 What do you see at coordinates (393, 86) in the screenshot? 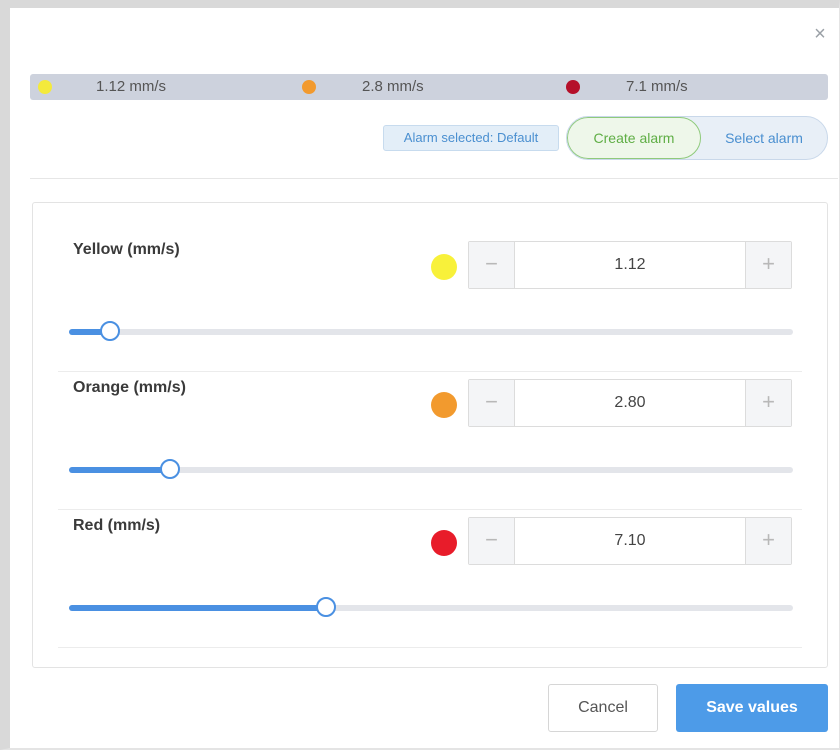
I see `summary-value-orange: 2.8 mm/s` at bounding box center [393, 86].